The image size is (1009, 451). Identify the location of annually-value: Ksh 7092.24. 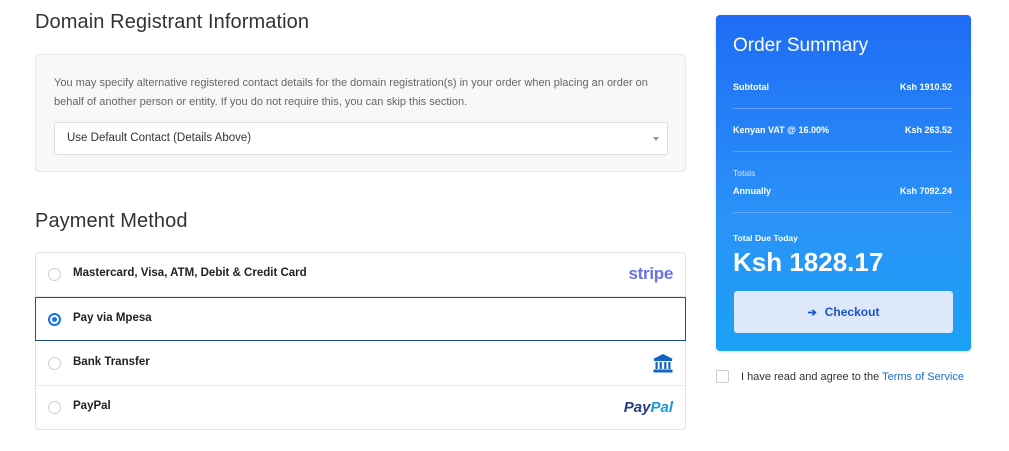
(925, 191).